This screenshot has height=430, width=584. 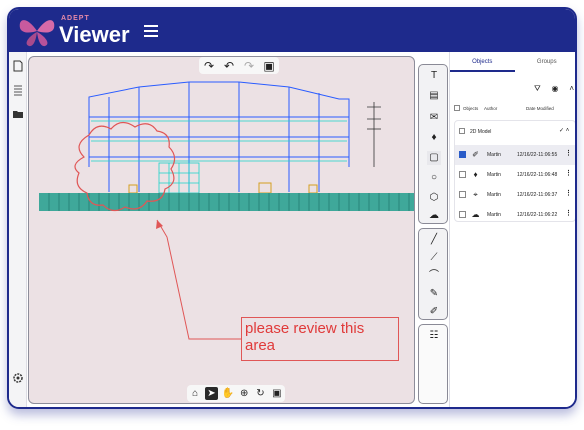 I want to click on app-header: ADEPT Viewer, so click(x=292, y=30).